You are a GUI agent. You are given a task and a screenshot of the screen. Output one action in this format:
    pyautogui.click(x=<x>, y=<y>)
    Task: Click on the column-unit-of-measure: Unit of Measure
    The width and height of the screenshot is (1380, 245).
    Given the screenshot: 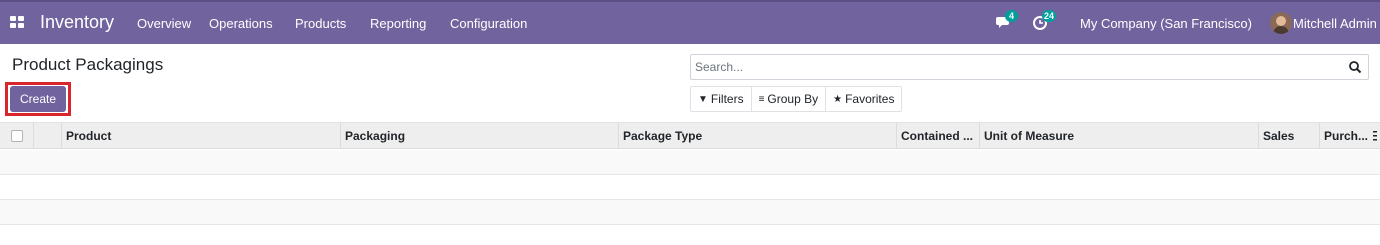 What is the action you would take?
    pyautogui.click(x=1118, y=136)
    